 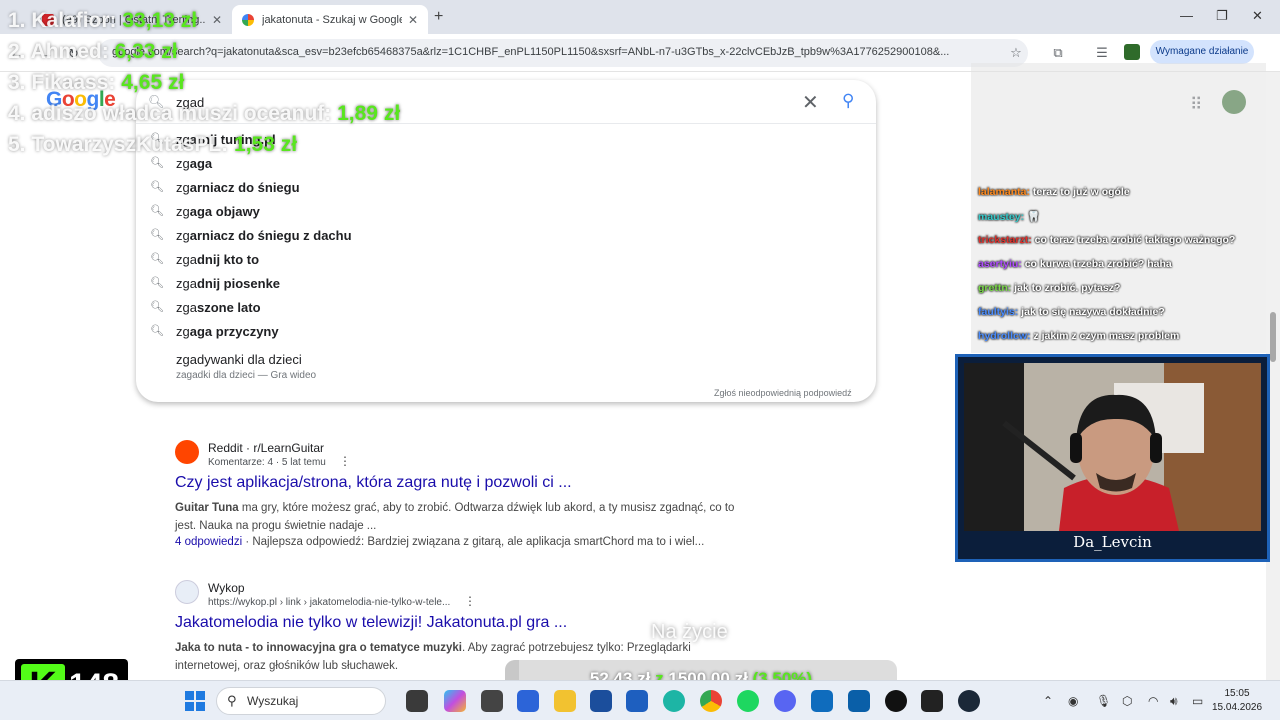 What do you see at coordinates (506, 332) in the screenshot?
I see `suggestion-item: 🔍︎ zgaga przyczyny` at bounding box center [506, 332].